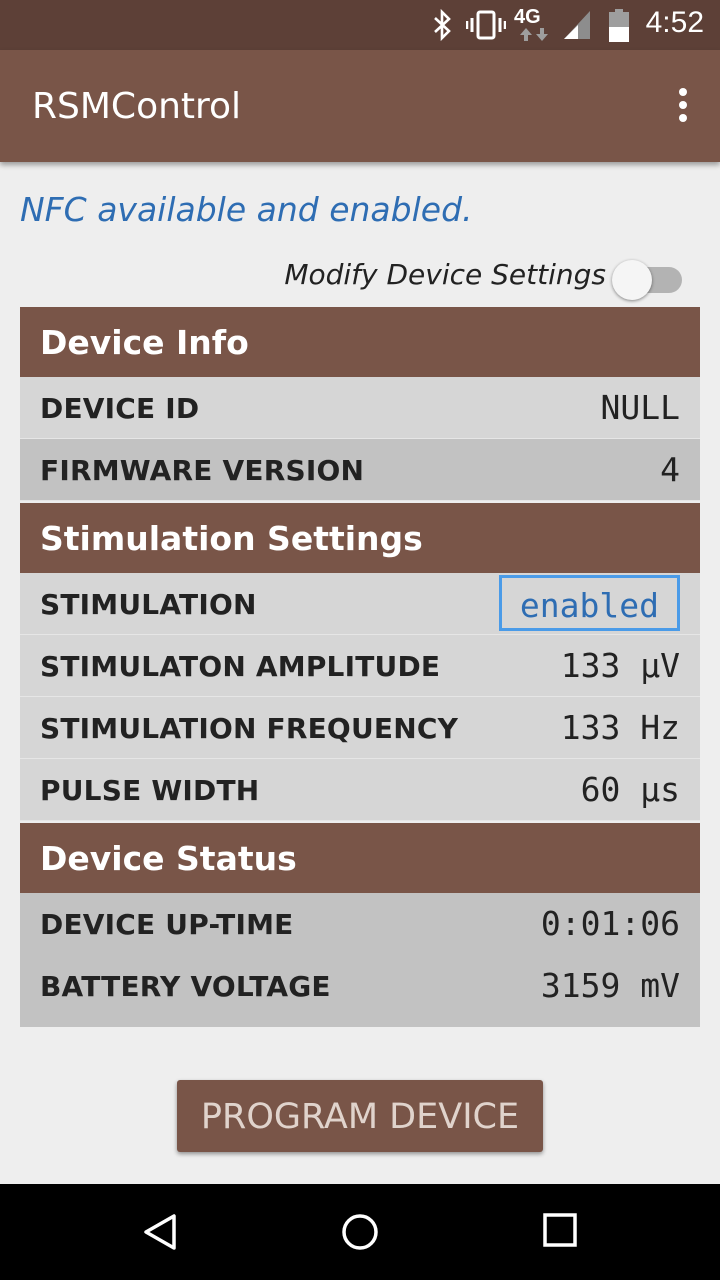 The image size is (720, 1280). Describe the element at coordinates (202, 470) in the screenshot. I see `firmware-version-label: FIRMWARE VERSION` at that location.